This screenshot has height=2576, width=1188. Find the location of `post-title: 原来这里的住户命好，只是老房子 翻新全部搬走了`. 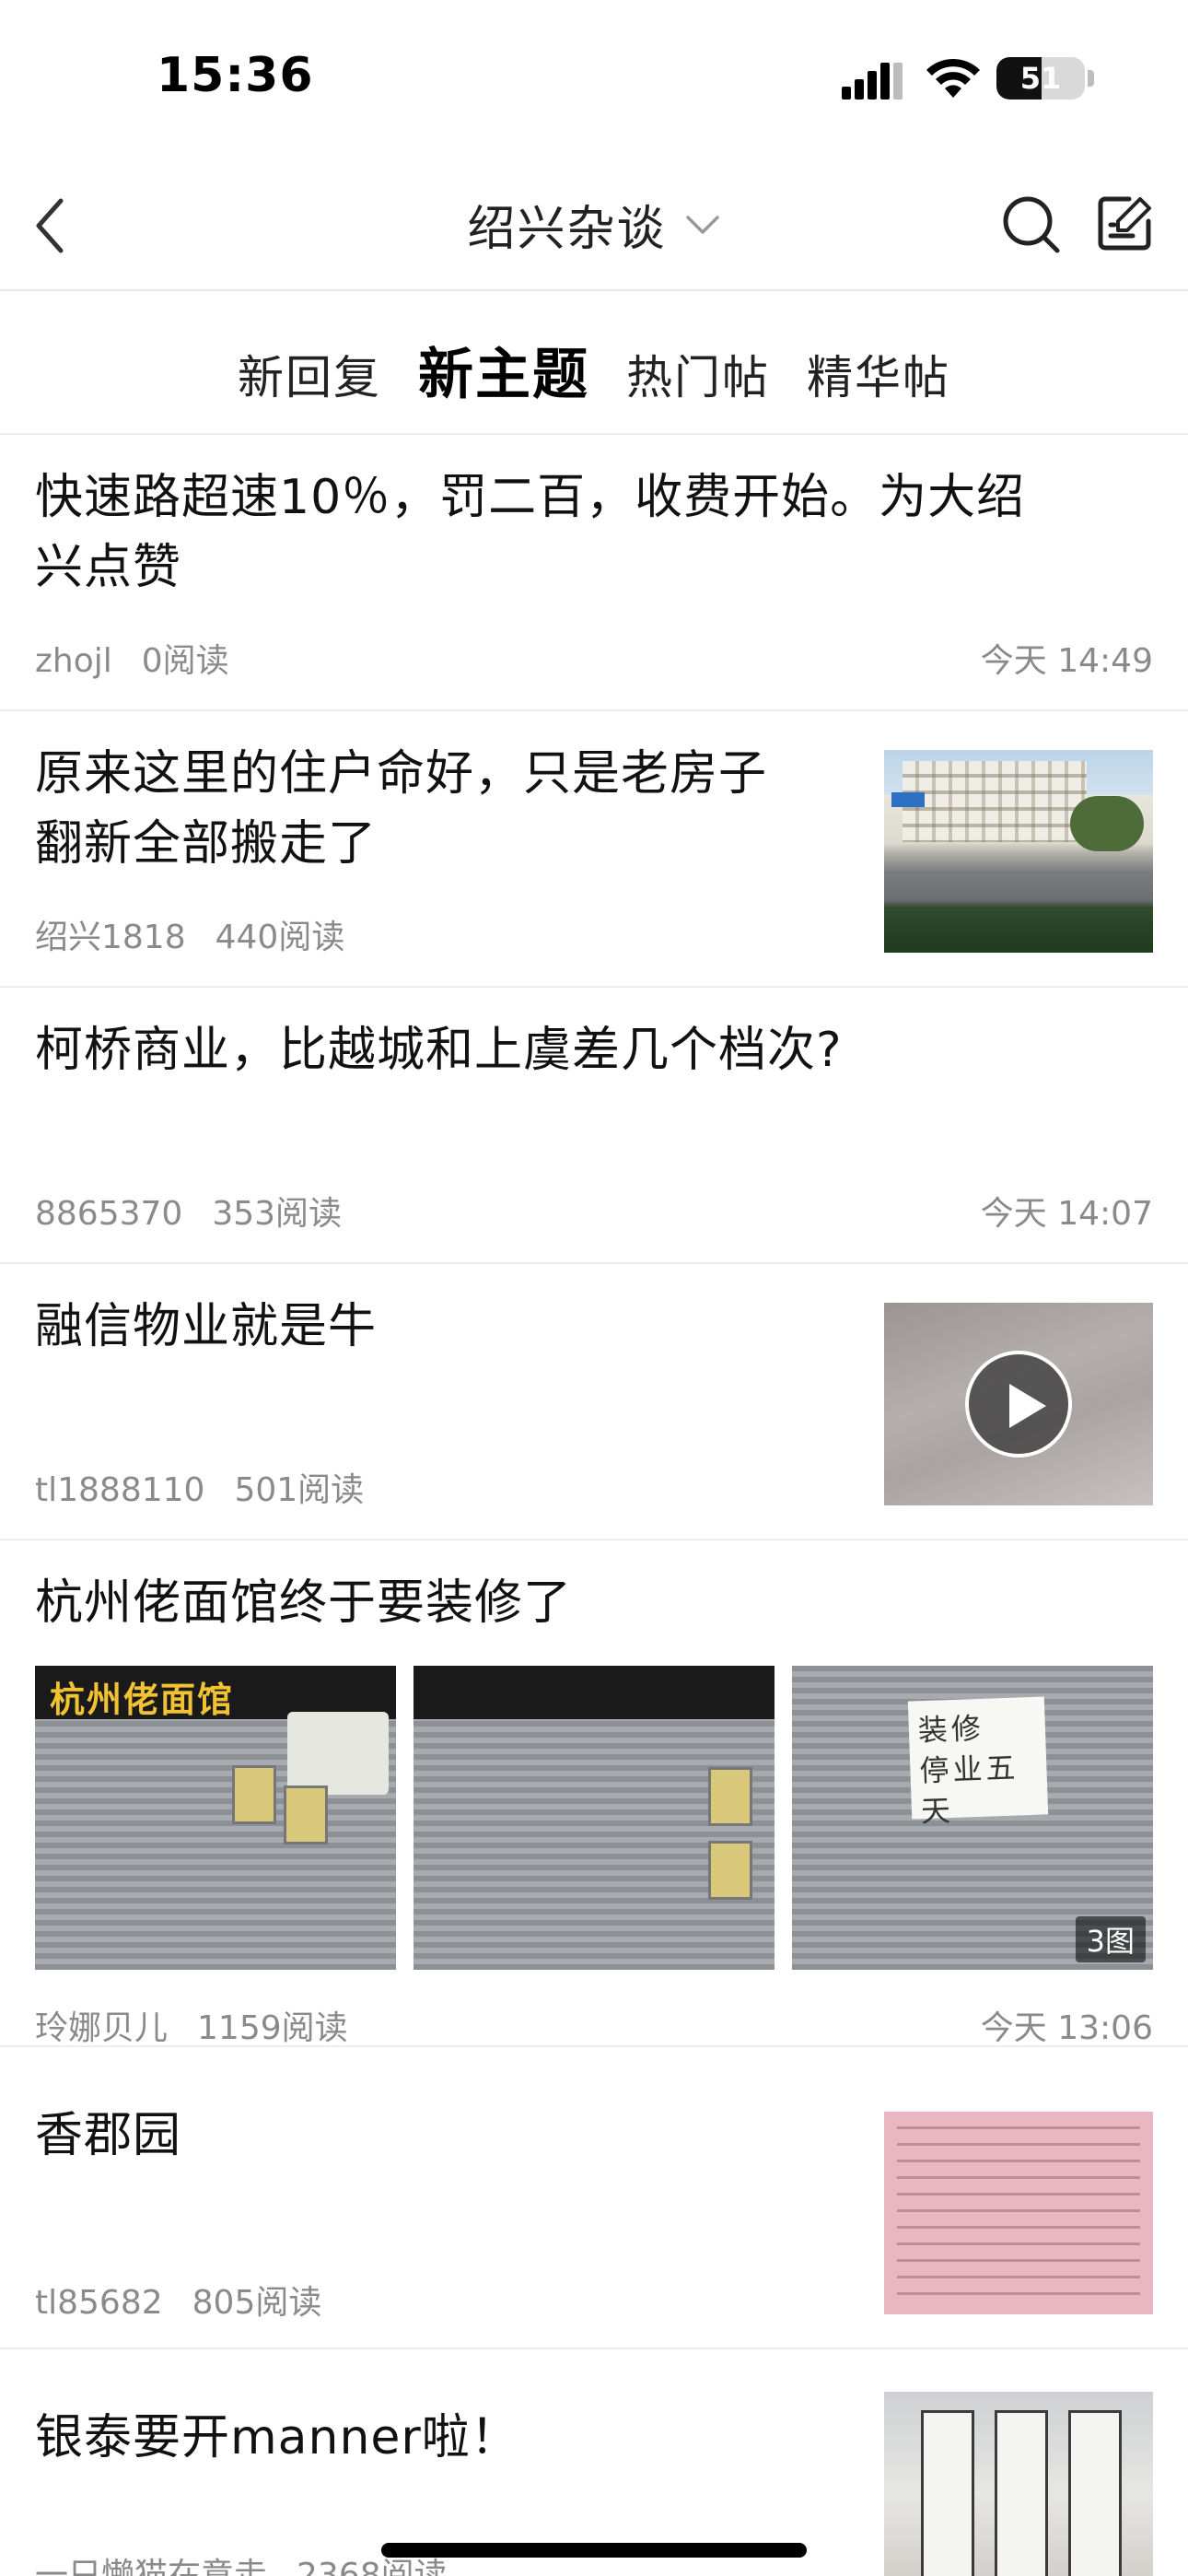

post-title: 原来这里的住户命好，只是老房子 翻新全部搬走了 is located at coordinates (440, 809).